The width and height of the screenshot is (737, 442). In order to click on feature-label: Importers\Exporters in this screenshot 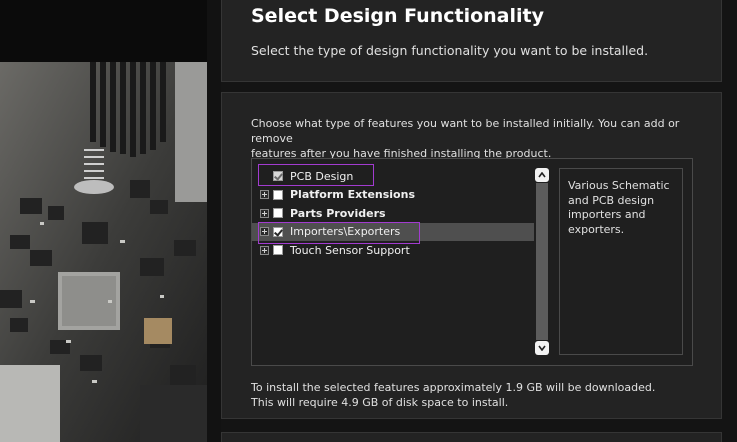, I will do `click(345, 232)`.